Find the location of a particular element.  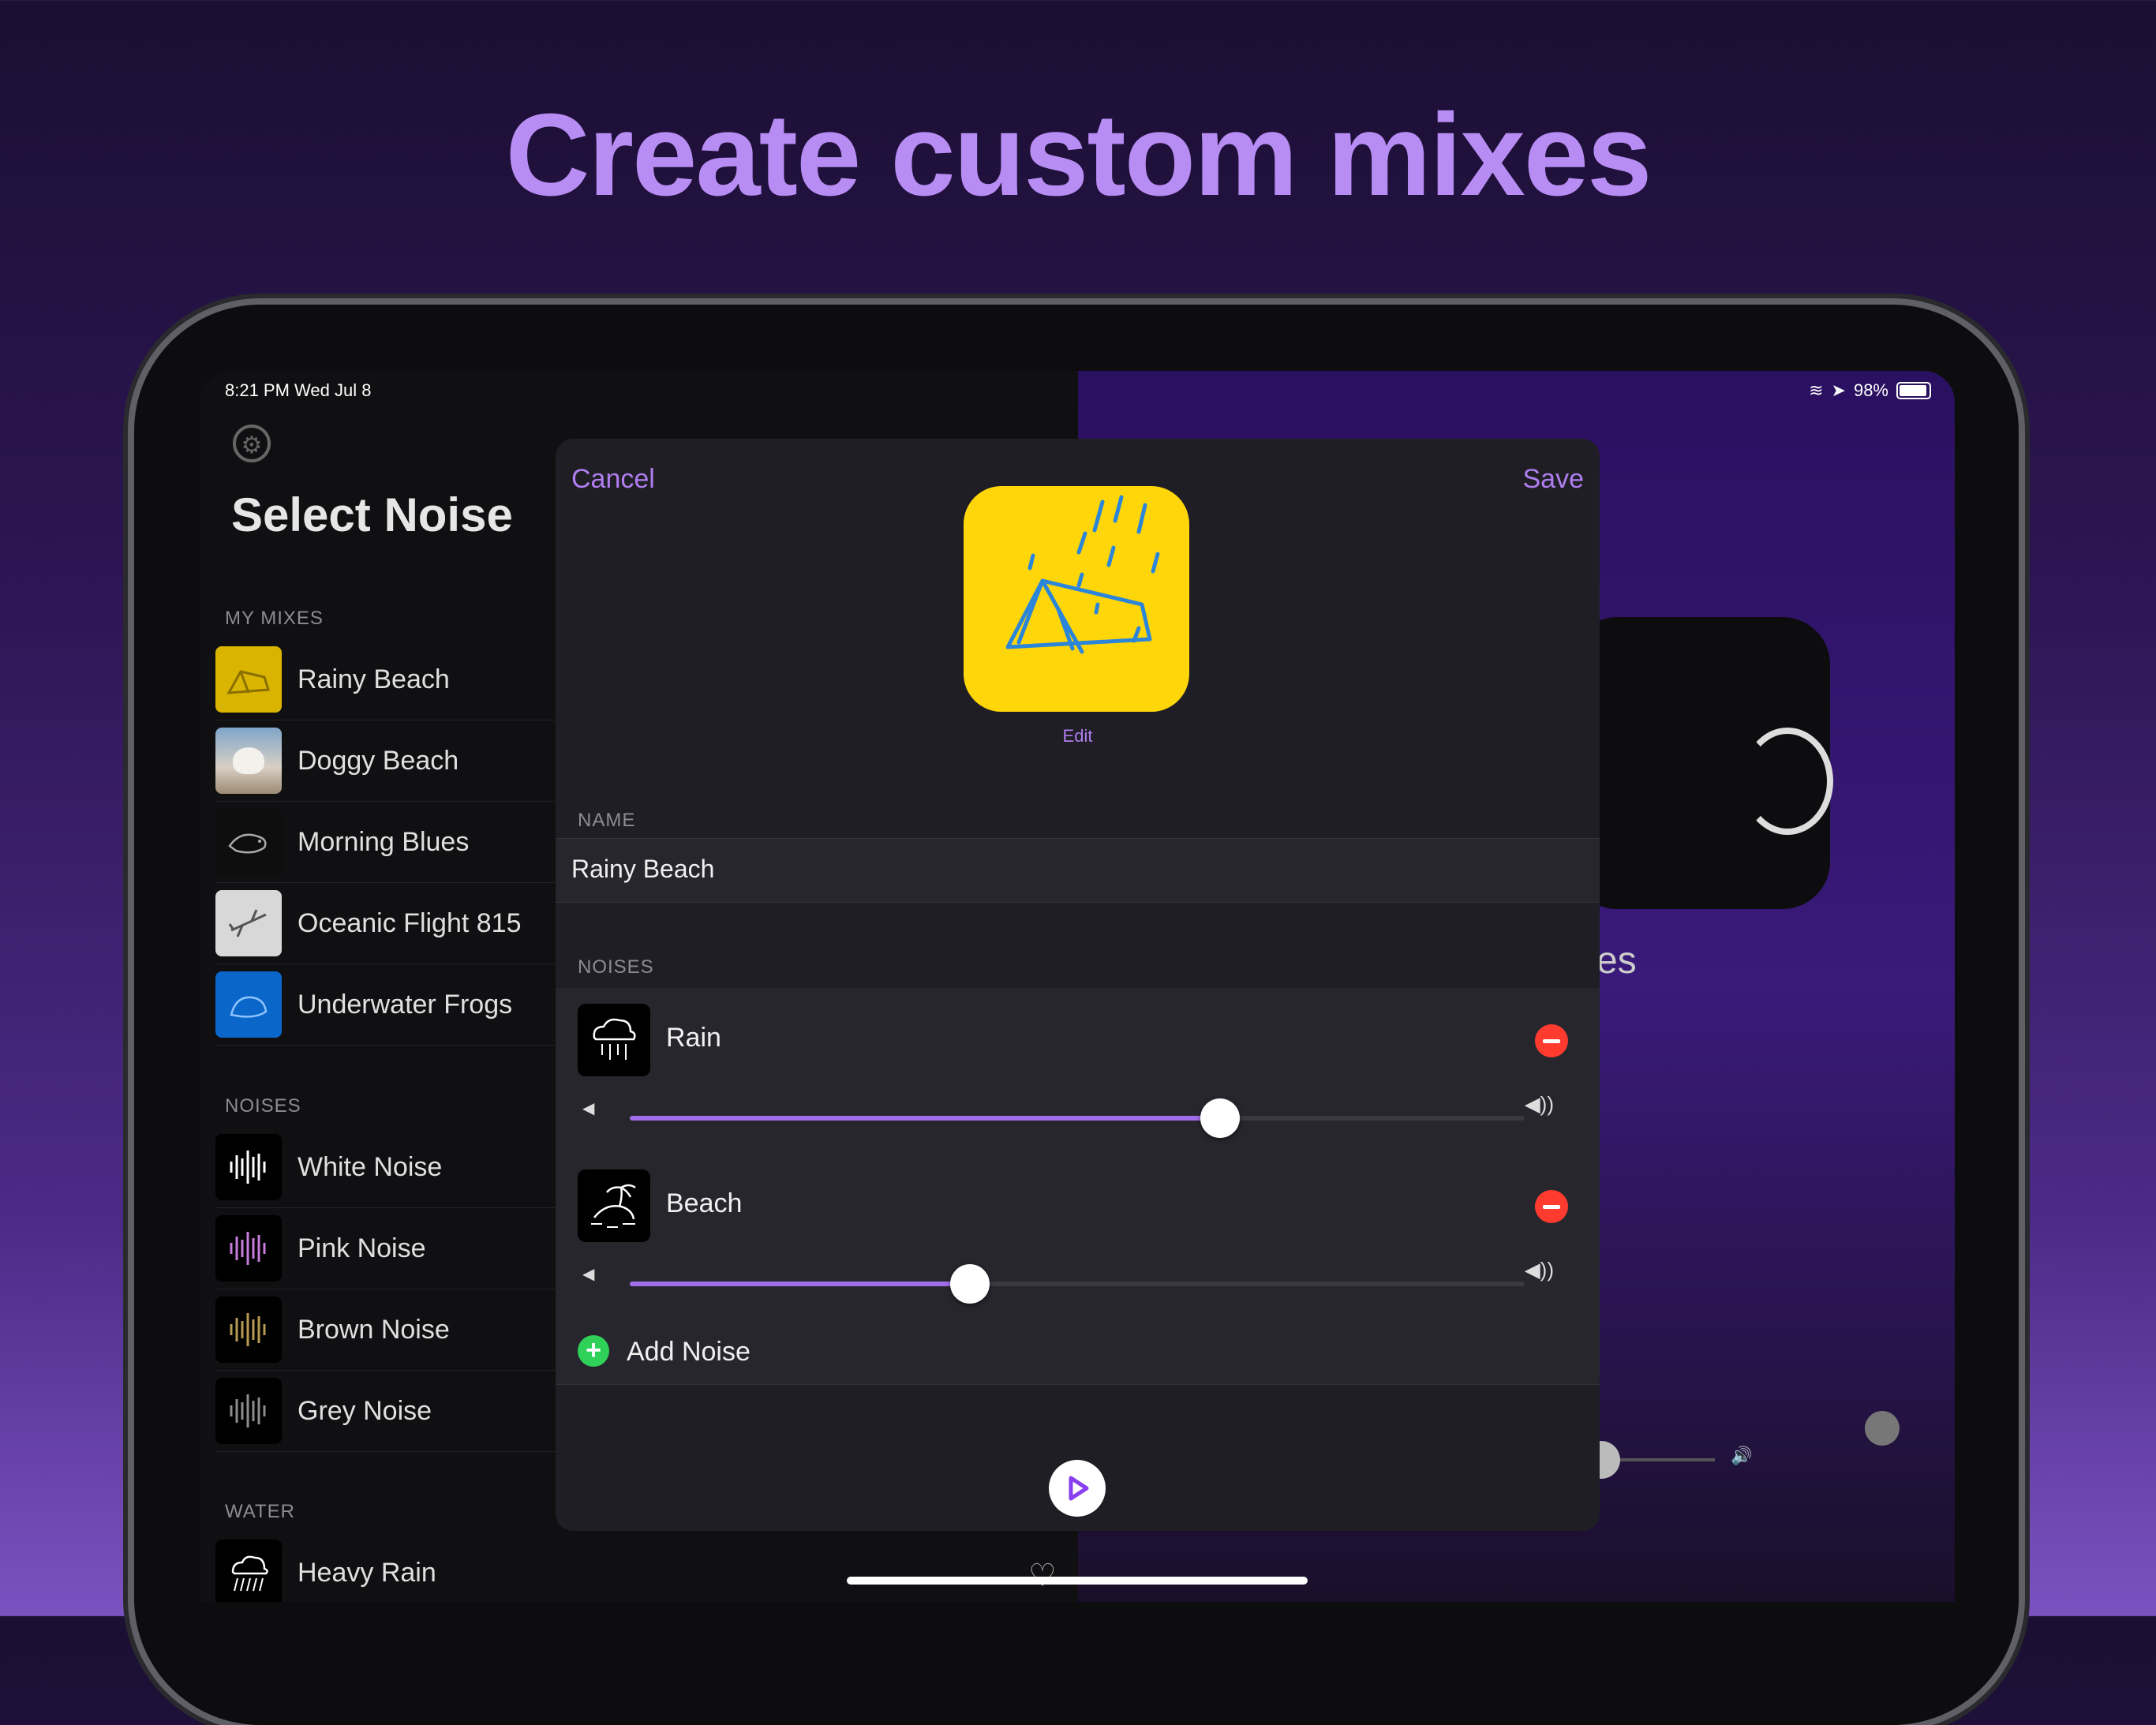

page-title: Select Noise is located at coordinates (372, 514).